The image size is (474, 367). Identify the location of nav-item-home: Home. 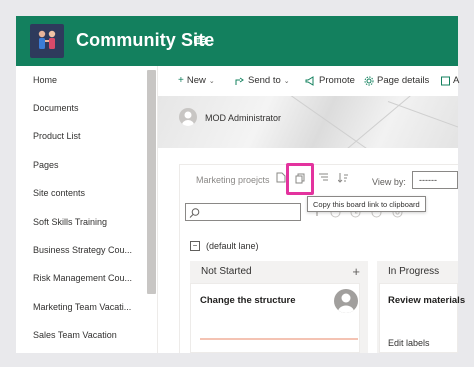
(89, 80).